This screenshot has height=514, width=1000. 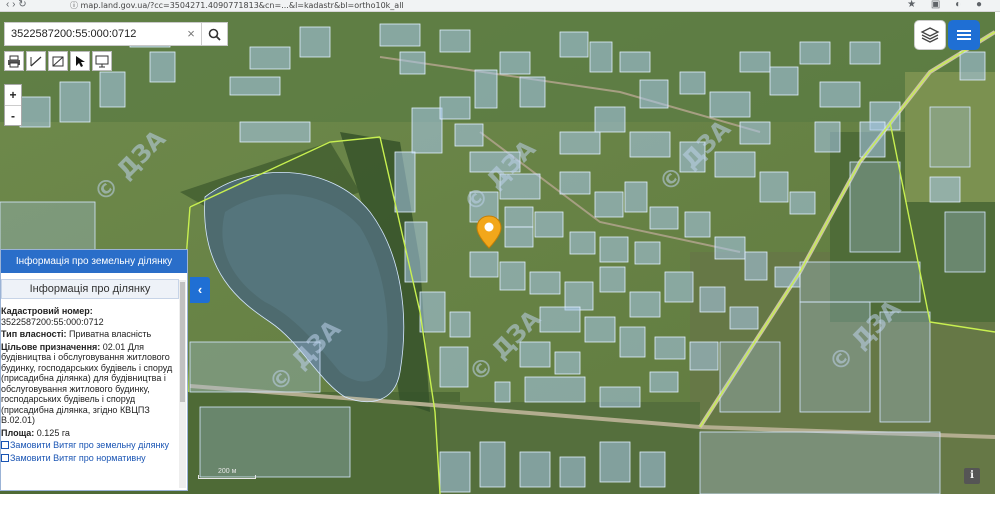 I want to click on scale-line, so click(x=227, y=477).